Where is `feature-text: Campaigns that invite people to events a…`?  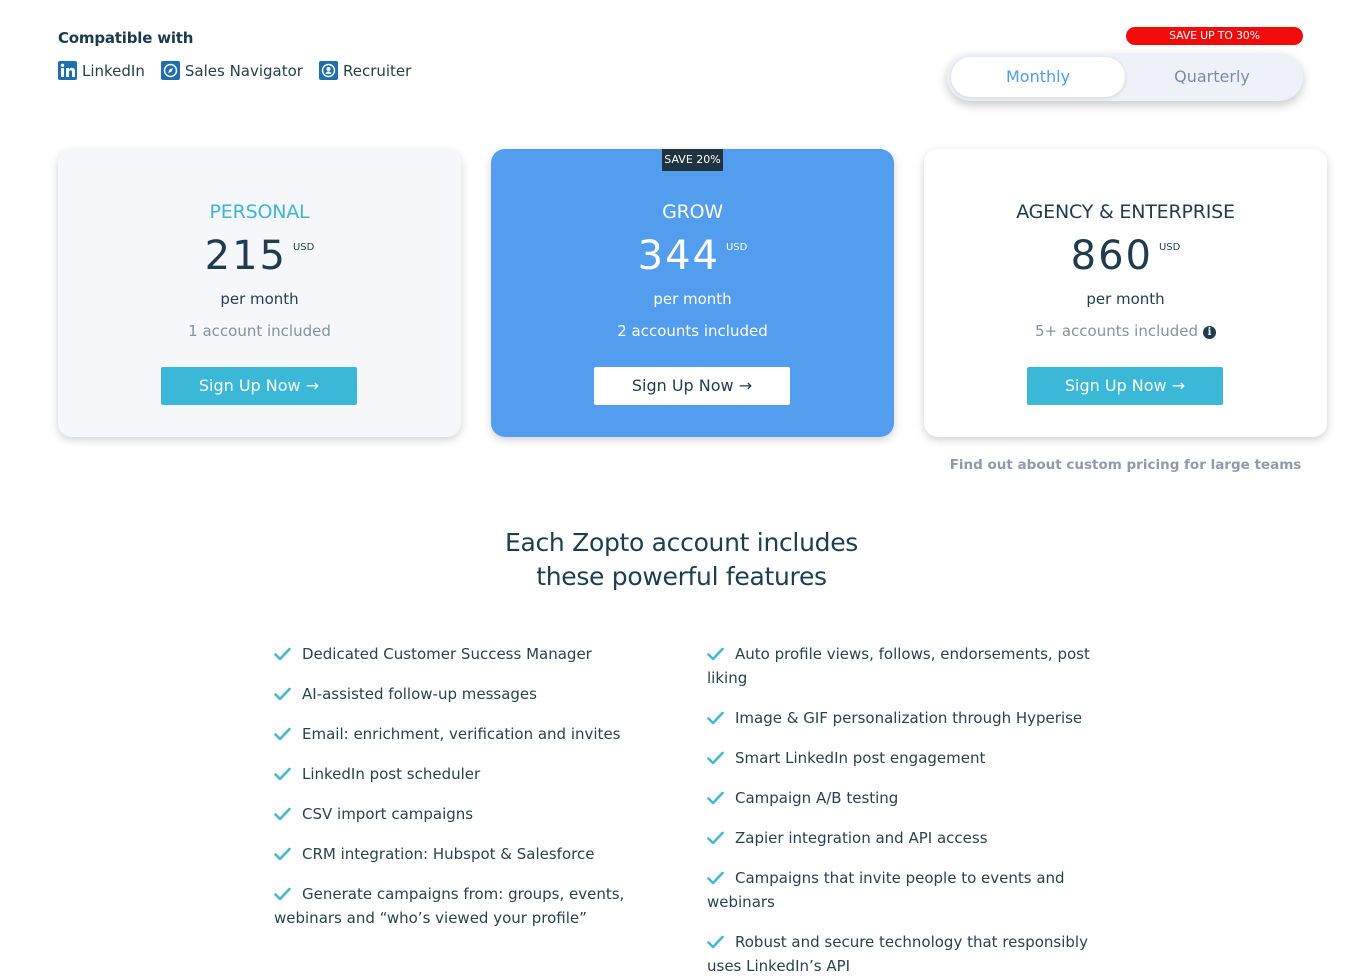 feature-text: Campaigns that invite people to events a… is located at coordinates (886, 890).